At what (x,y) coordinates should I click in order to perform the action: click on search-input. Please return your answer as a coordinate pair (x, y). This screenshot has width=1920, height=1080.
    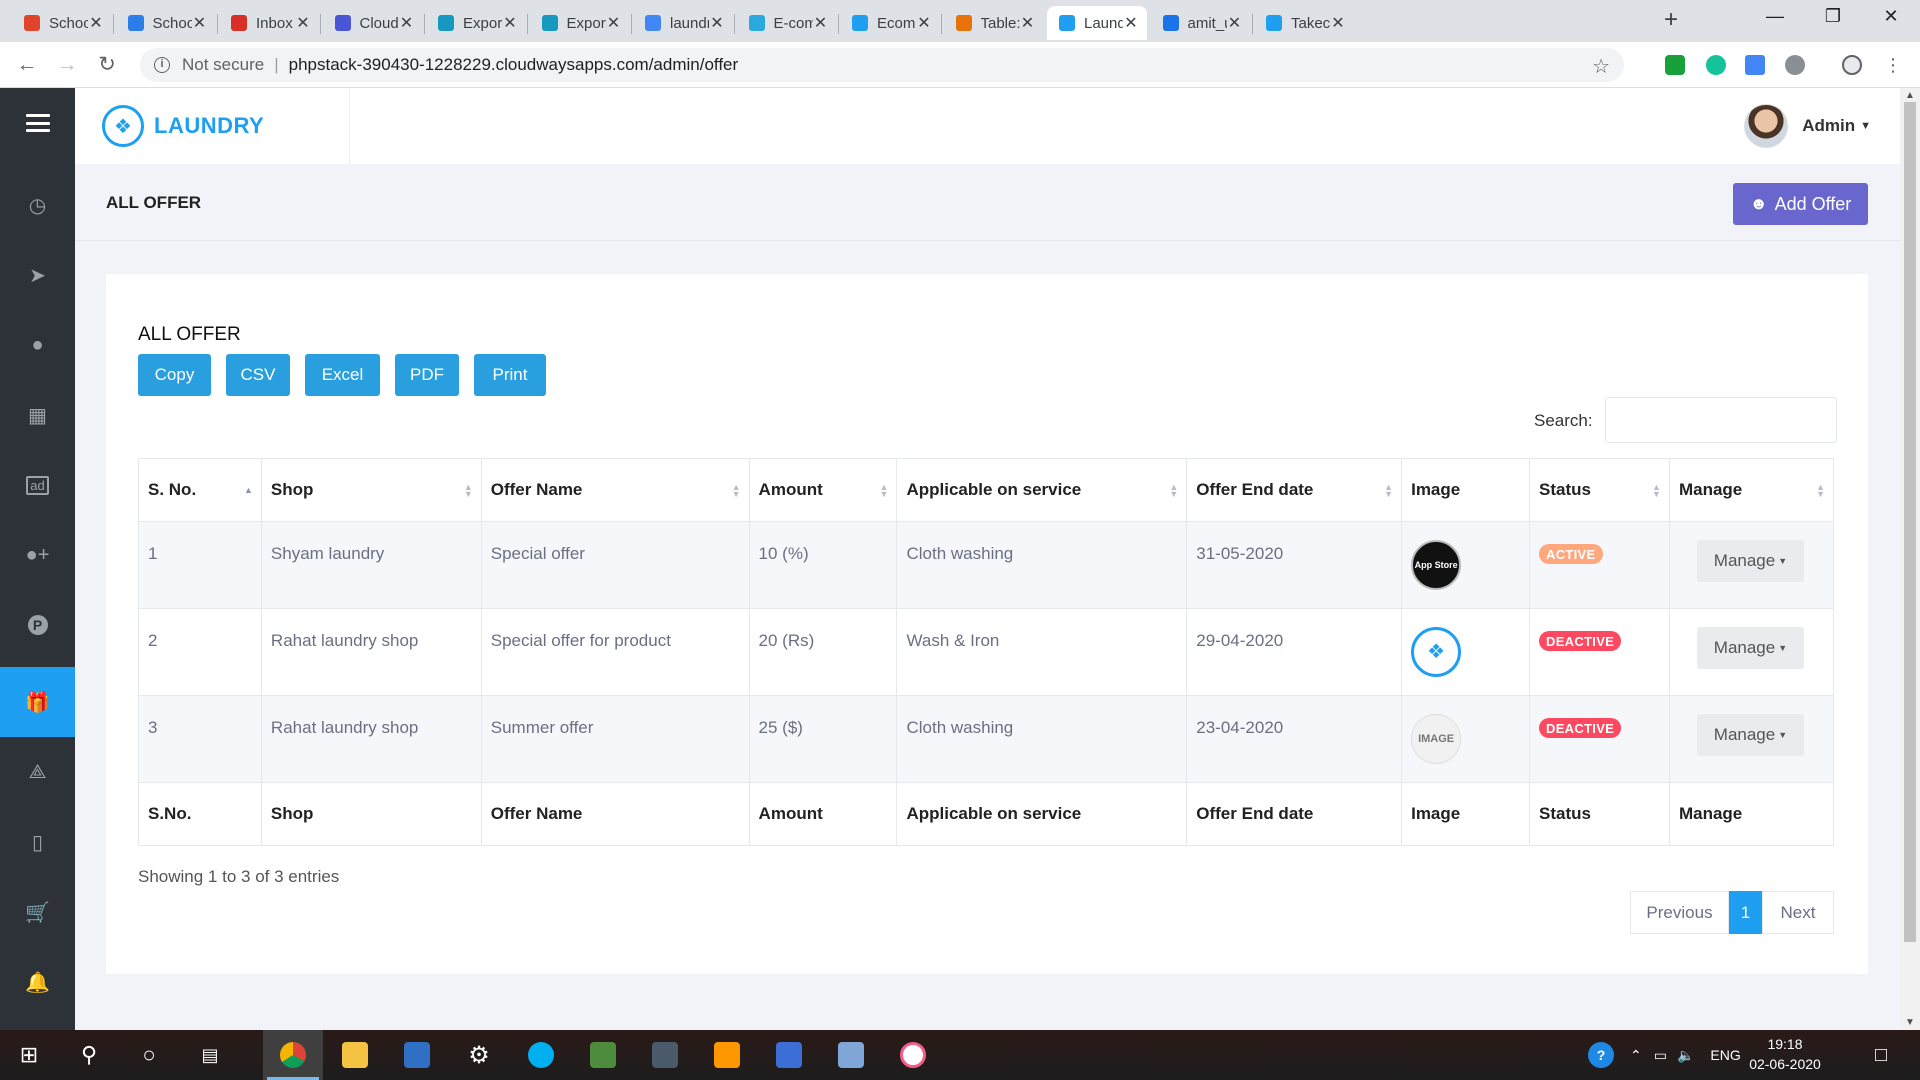
    Looking at the image, I should click on (1721, 420).